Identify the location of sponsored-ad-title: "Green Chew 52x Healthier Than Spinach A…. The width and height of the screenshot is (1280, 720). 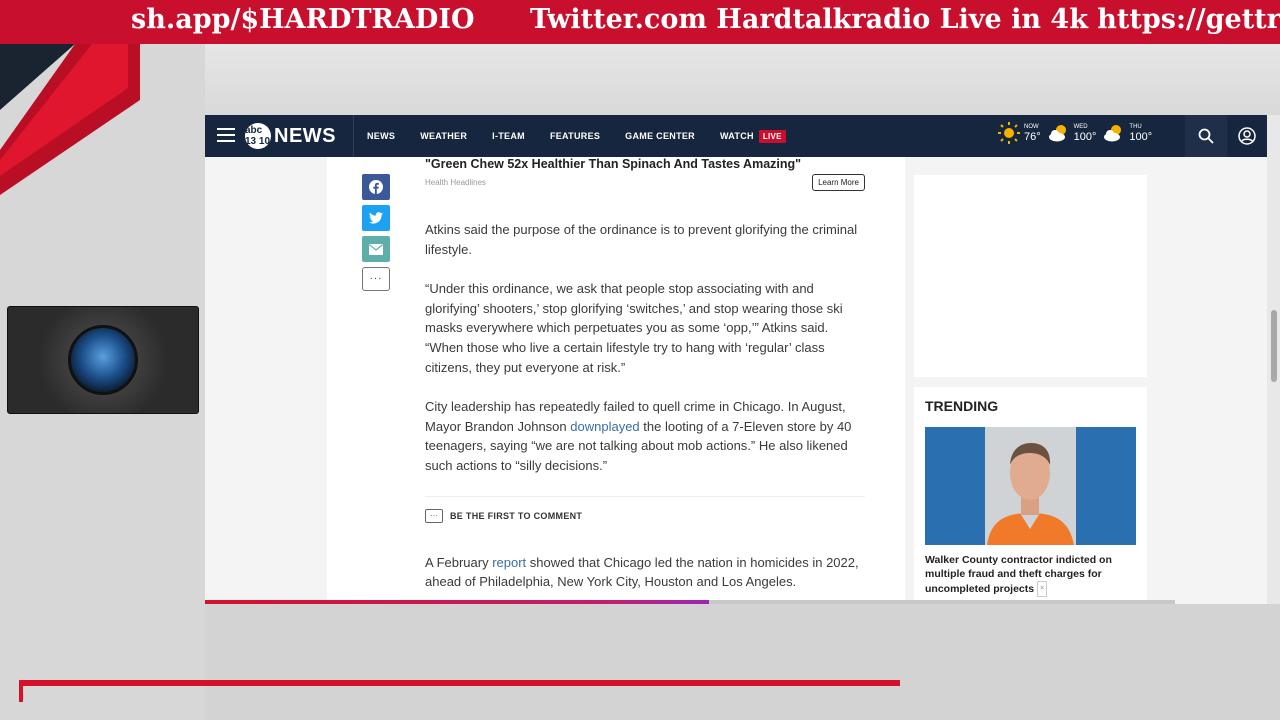
(645, 164).